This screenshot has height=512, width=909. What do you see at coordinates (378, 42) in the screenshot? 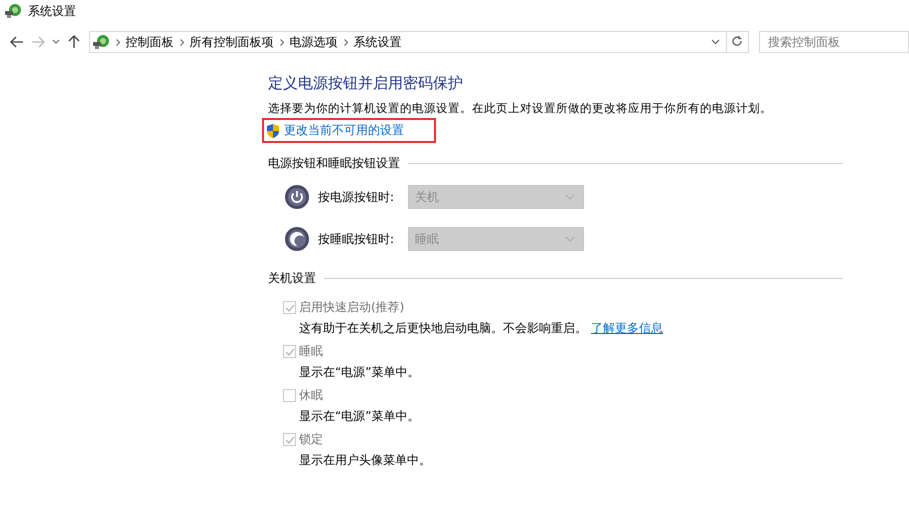
I see `breadcrumb: 系统设置` at bounding box center [378, 42].